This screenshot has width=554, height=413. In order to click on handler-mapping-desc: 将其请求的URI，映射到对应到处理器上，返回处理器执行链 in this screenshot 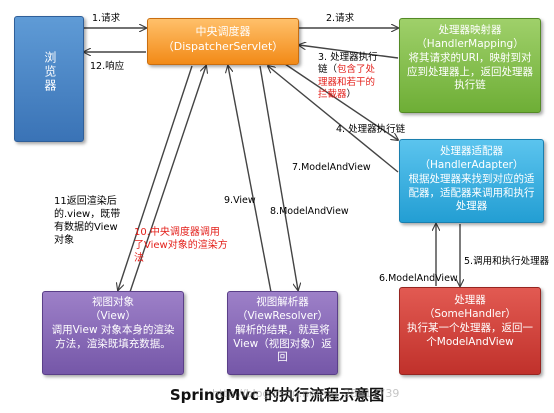, I will do `click(470, 71)`.